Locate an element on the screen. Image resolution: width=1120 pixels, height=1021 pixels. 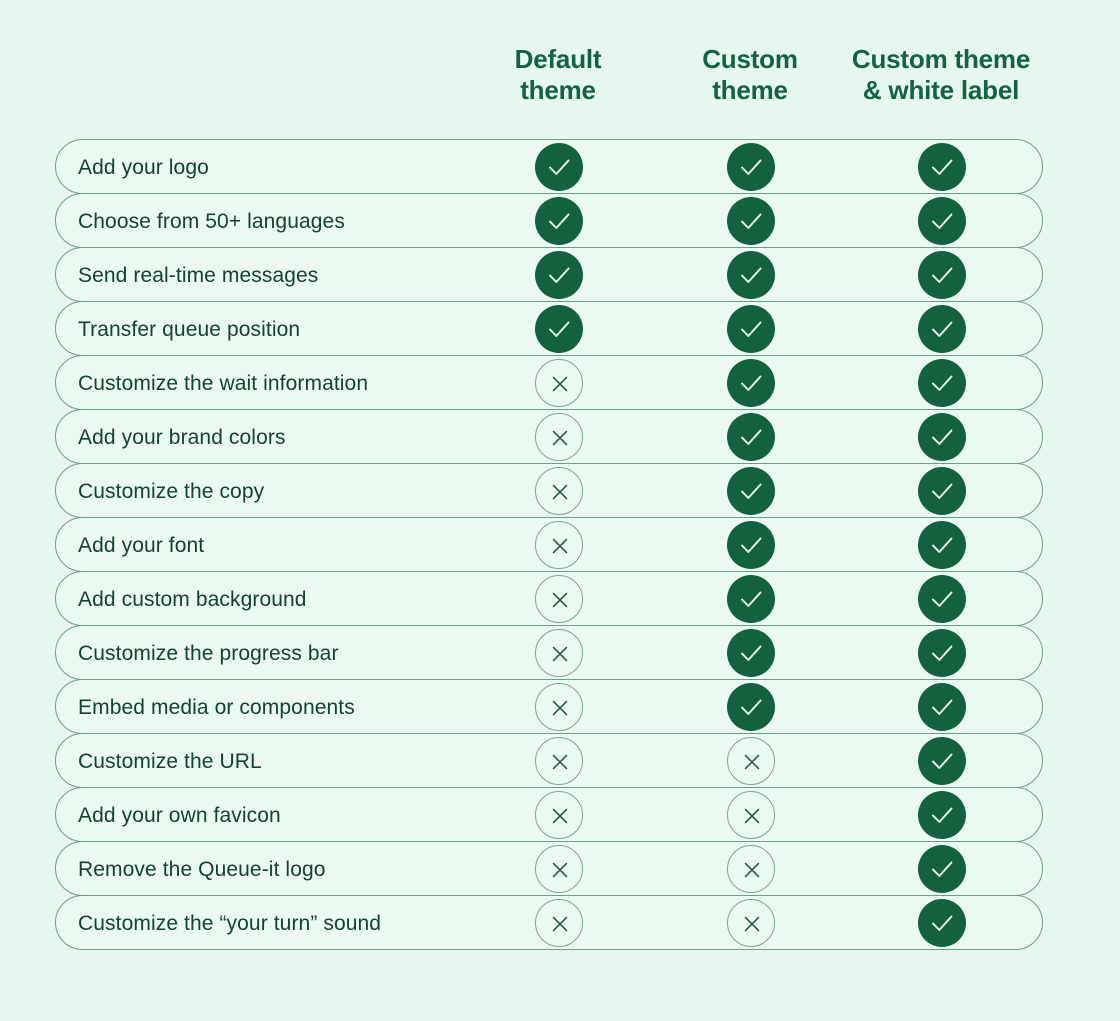
table-row: Add your brand colors is located at coordinates (549, 436).